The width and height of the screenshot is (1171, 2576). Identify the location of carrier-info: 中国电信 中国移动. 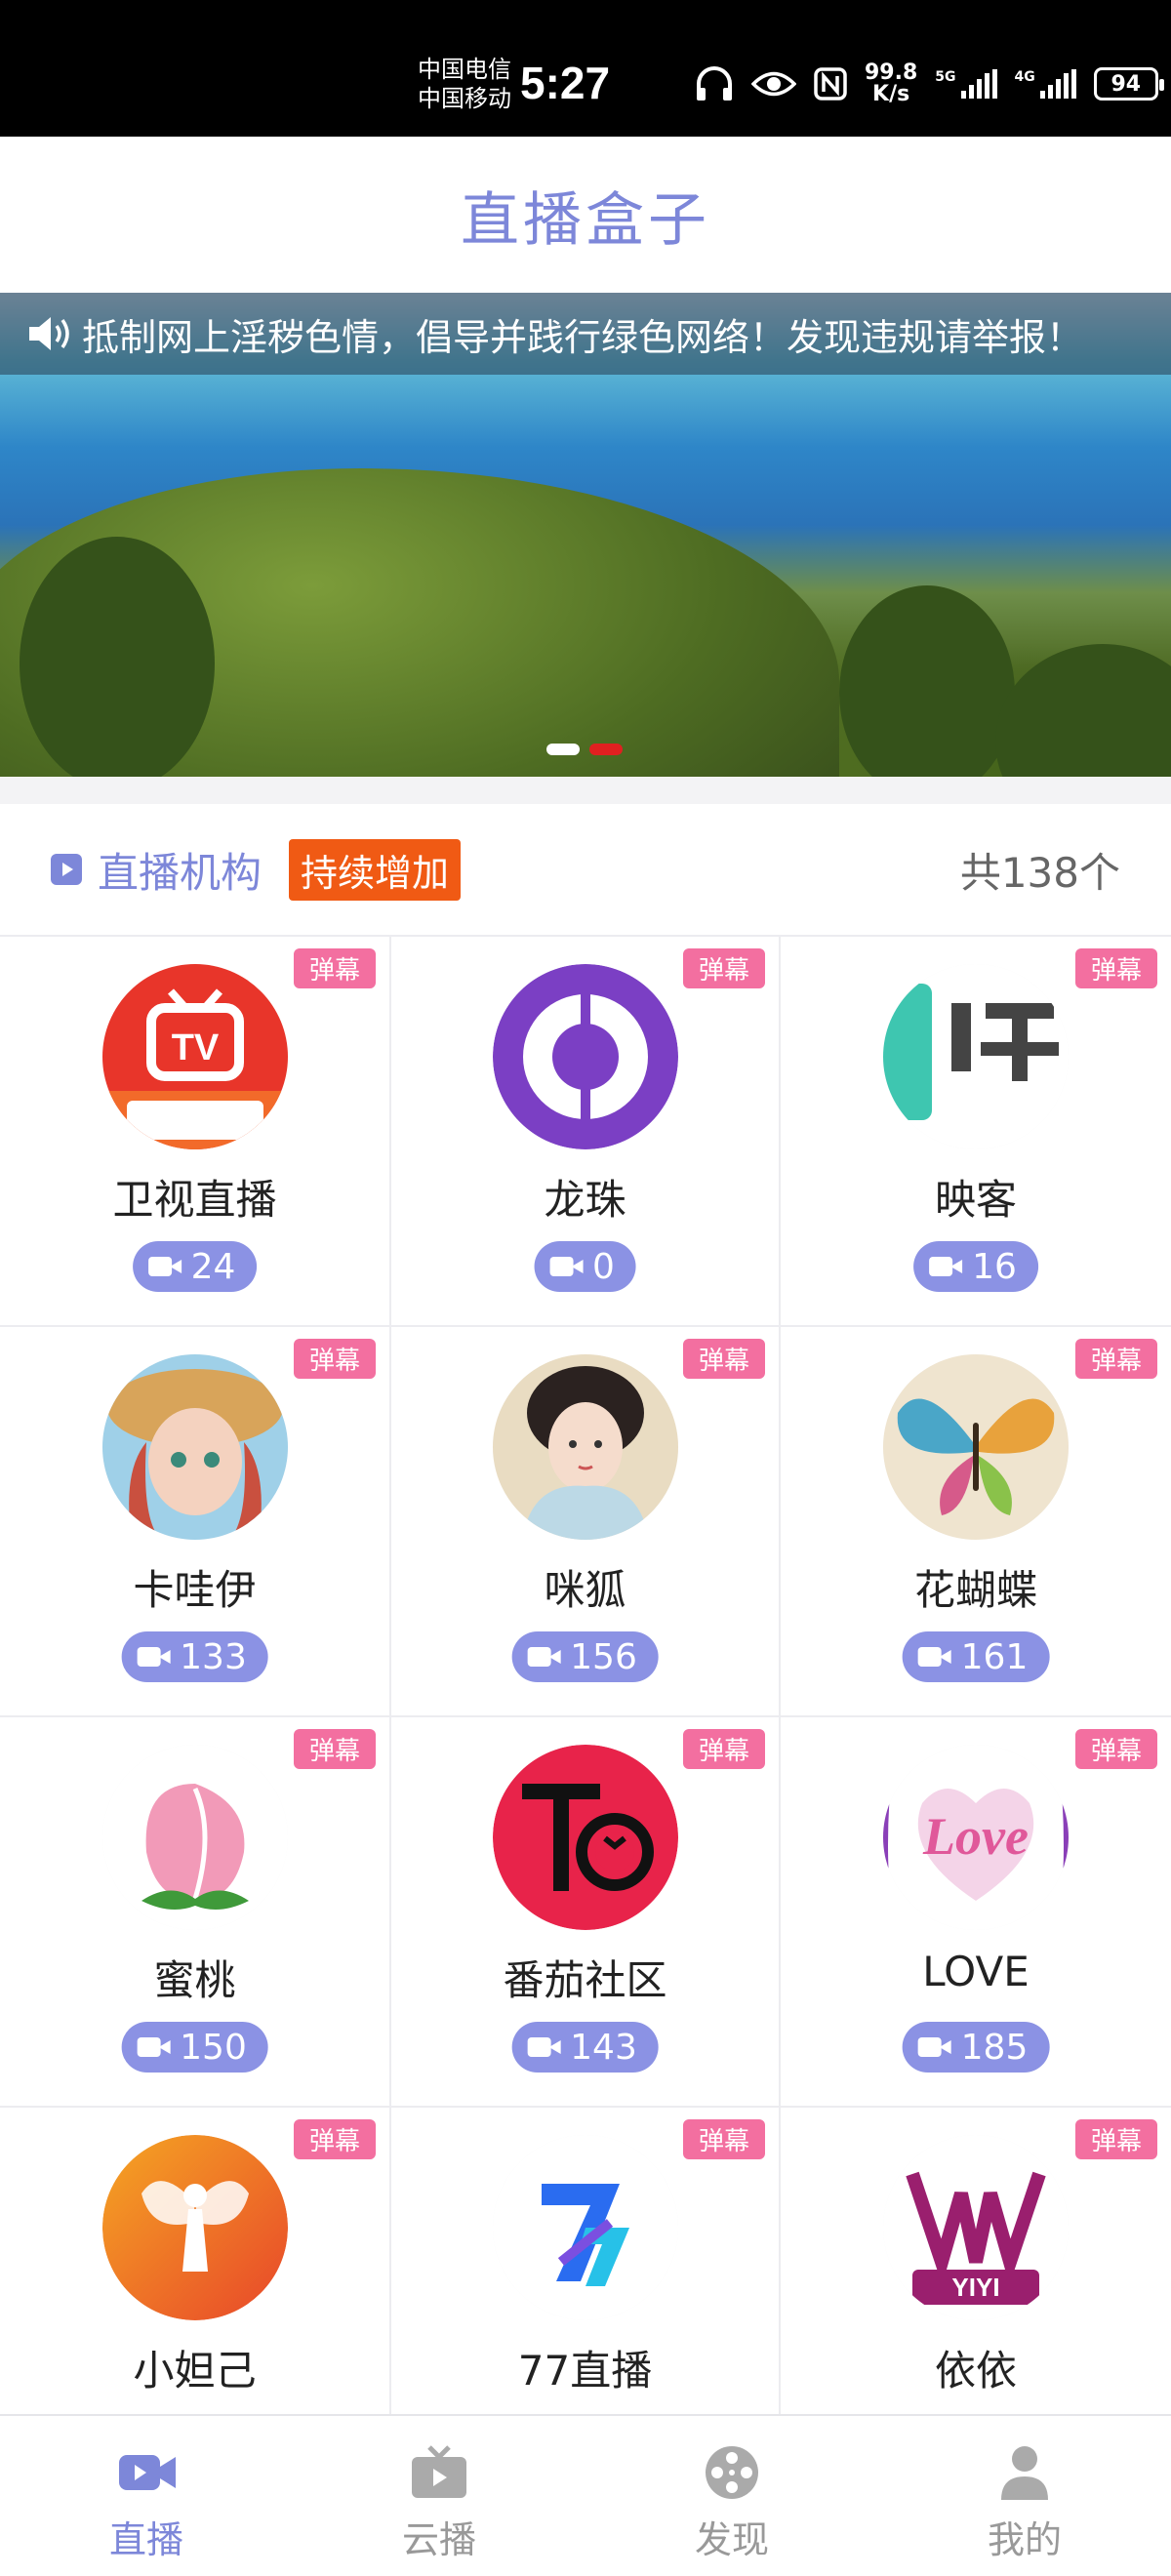
(464, 84).